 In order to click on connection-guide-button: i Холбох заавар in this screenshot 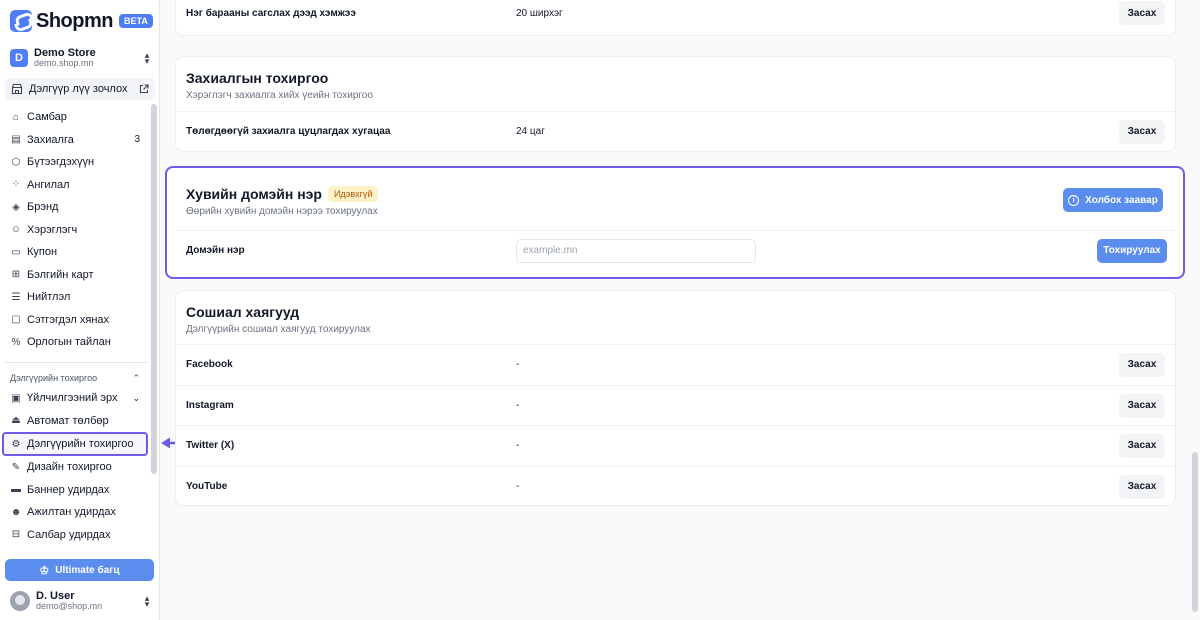, I will do `click(1113, 200)`.